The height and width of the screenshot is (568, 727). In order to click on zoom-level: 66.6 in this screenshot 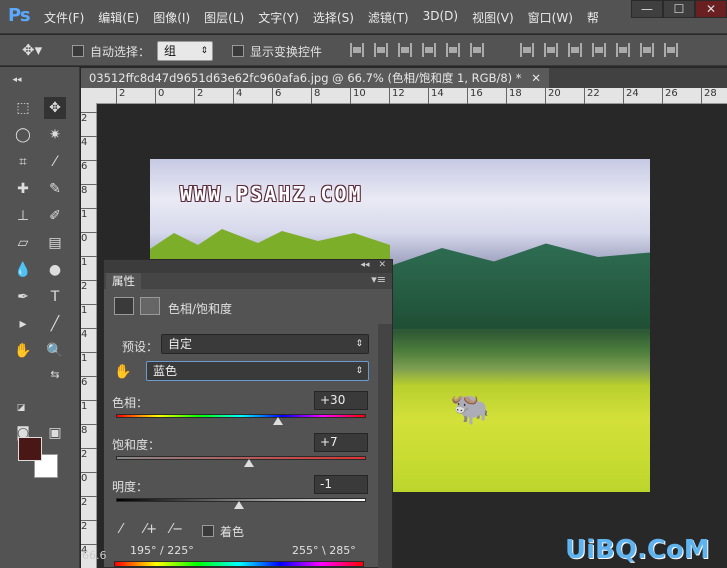, I will do `click(94, 555)`.